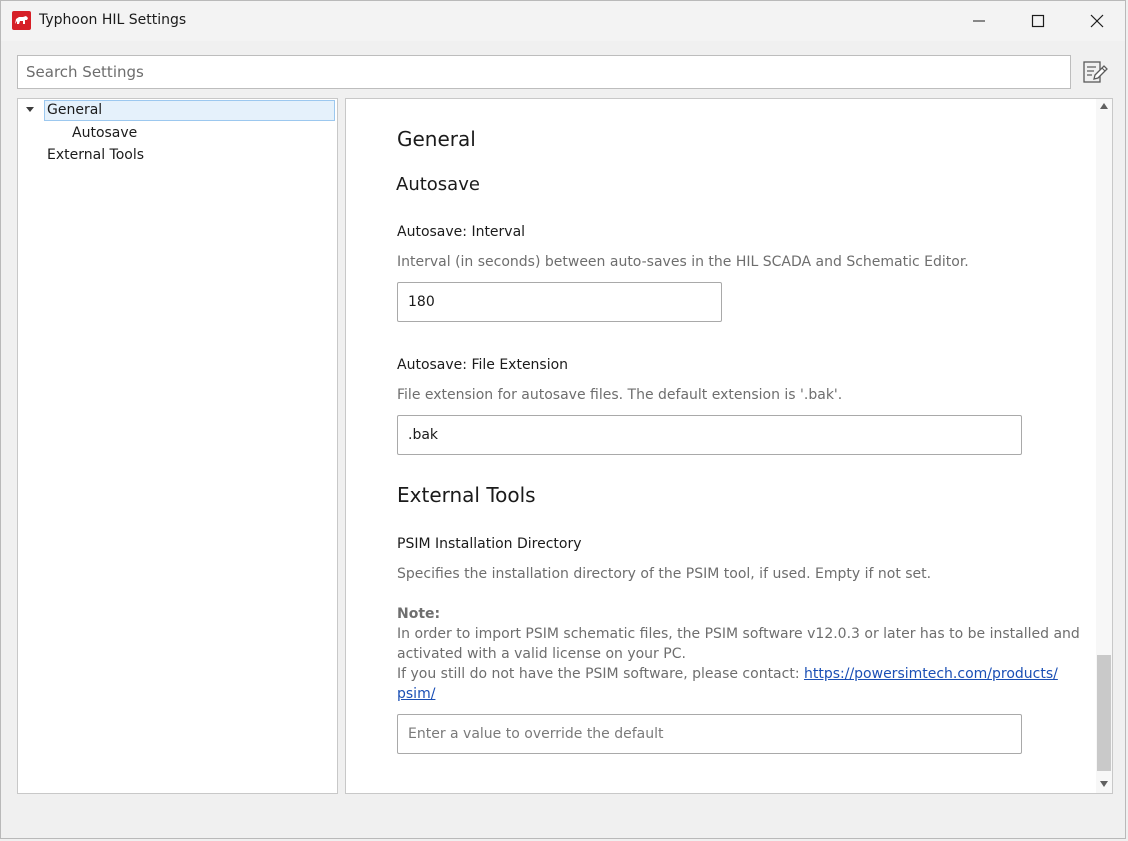 Image resolution: width=1128 pixels, height=841 pixels. I want to click on psim-product-link-continued: psim/, so click(416, 694).